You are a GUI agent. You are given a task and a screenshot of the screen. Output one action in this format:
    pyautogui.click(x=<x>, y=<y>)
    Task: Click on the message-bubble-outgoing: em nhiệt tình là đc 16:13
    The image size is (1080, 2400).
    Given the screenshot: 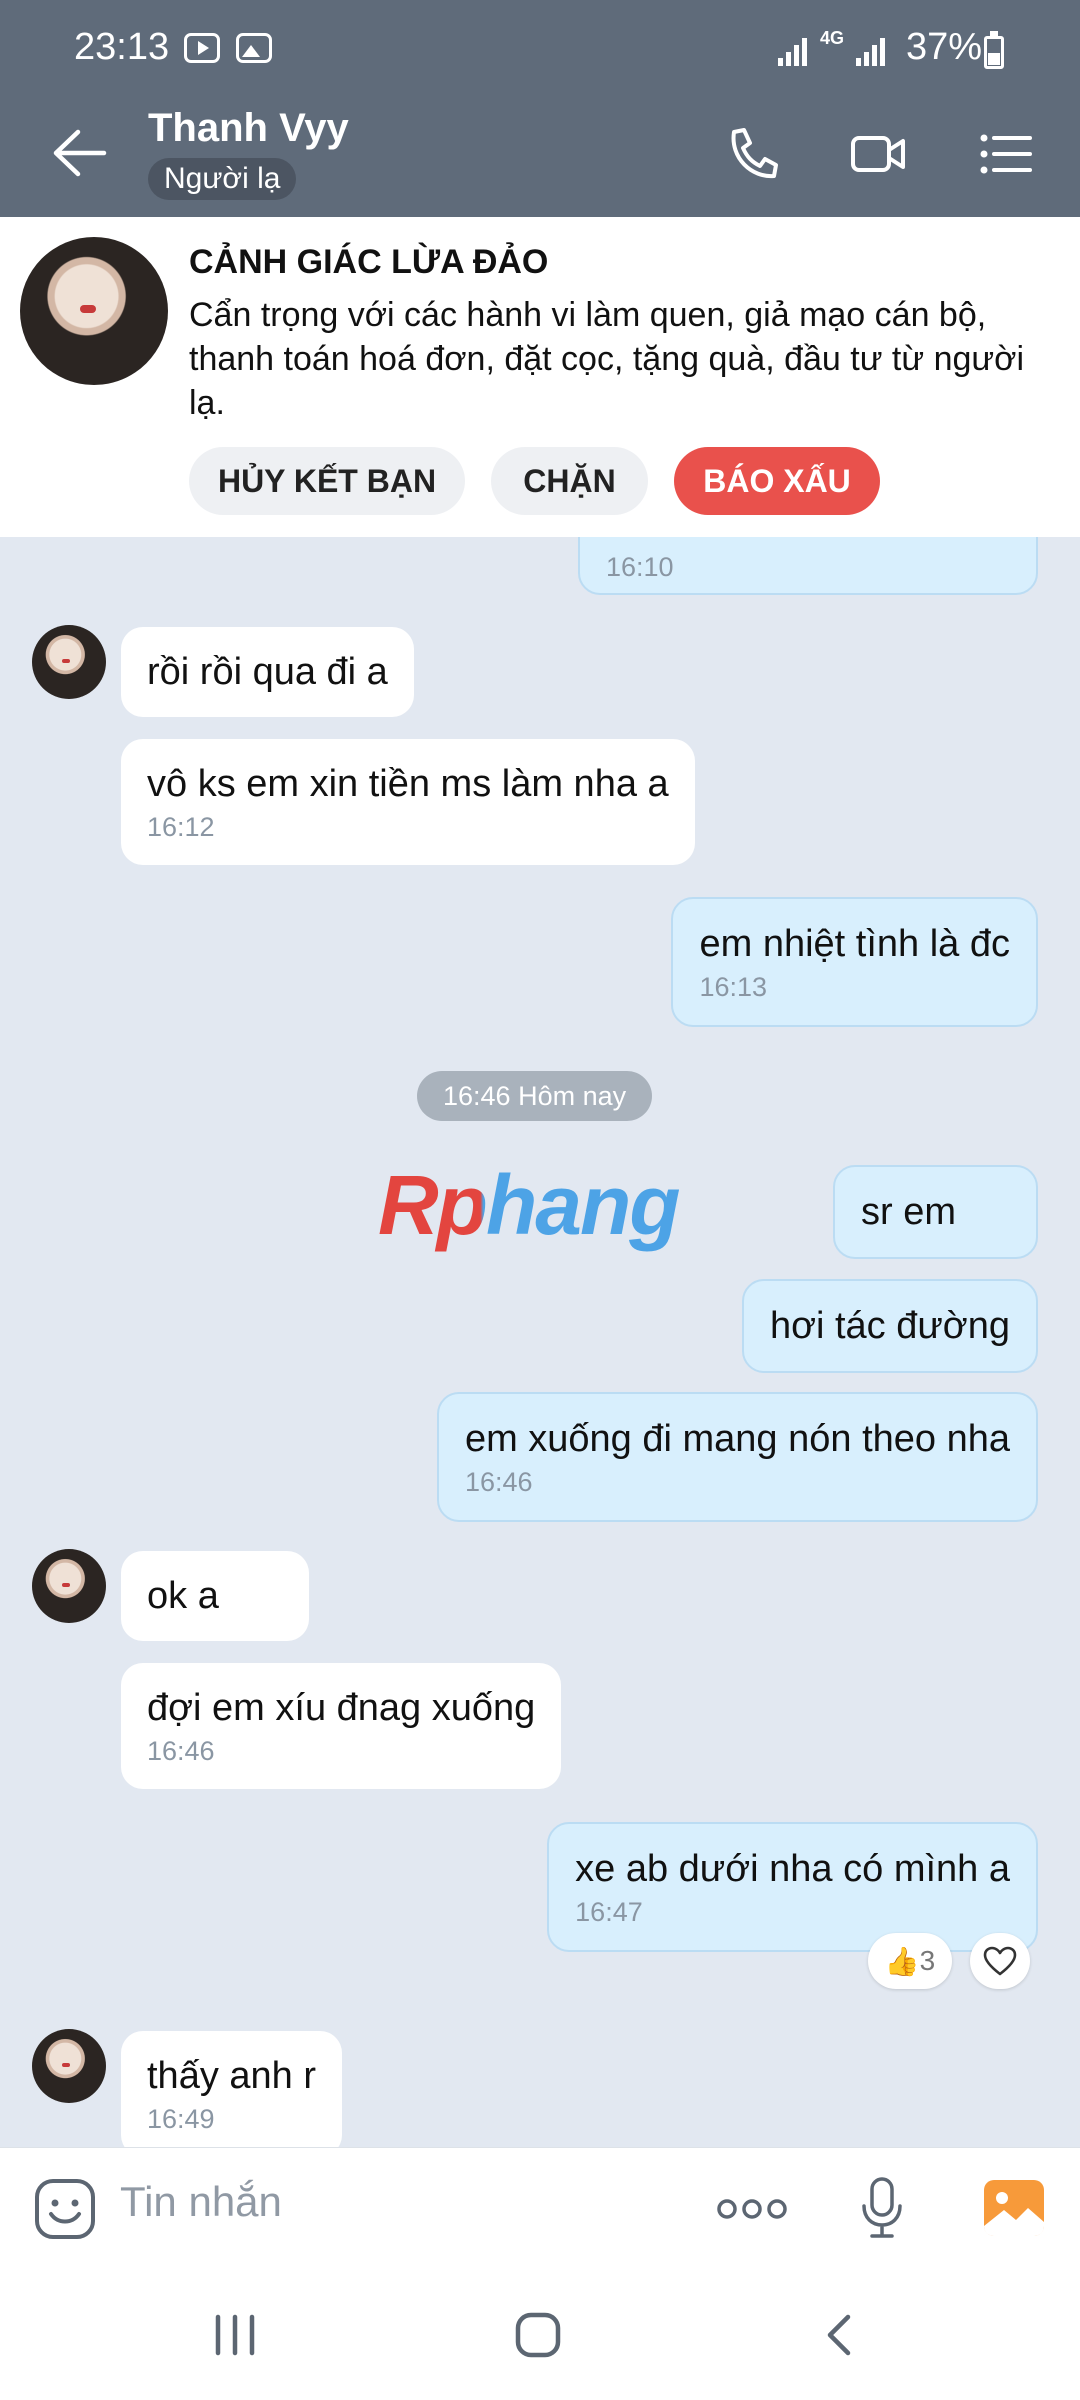 What is the action you would take?
    pyautogui.click(x=854, y=962)
    